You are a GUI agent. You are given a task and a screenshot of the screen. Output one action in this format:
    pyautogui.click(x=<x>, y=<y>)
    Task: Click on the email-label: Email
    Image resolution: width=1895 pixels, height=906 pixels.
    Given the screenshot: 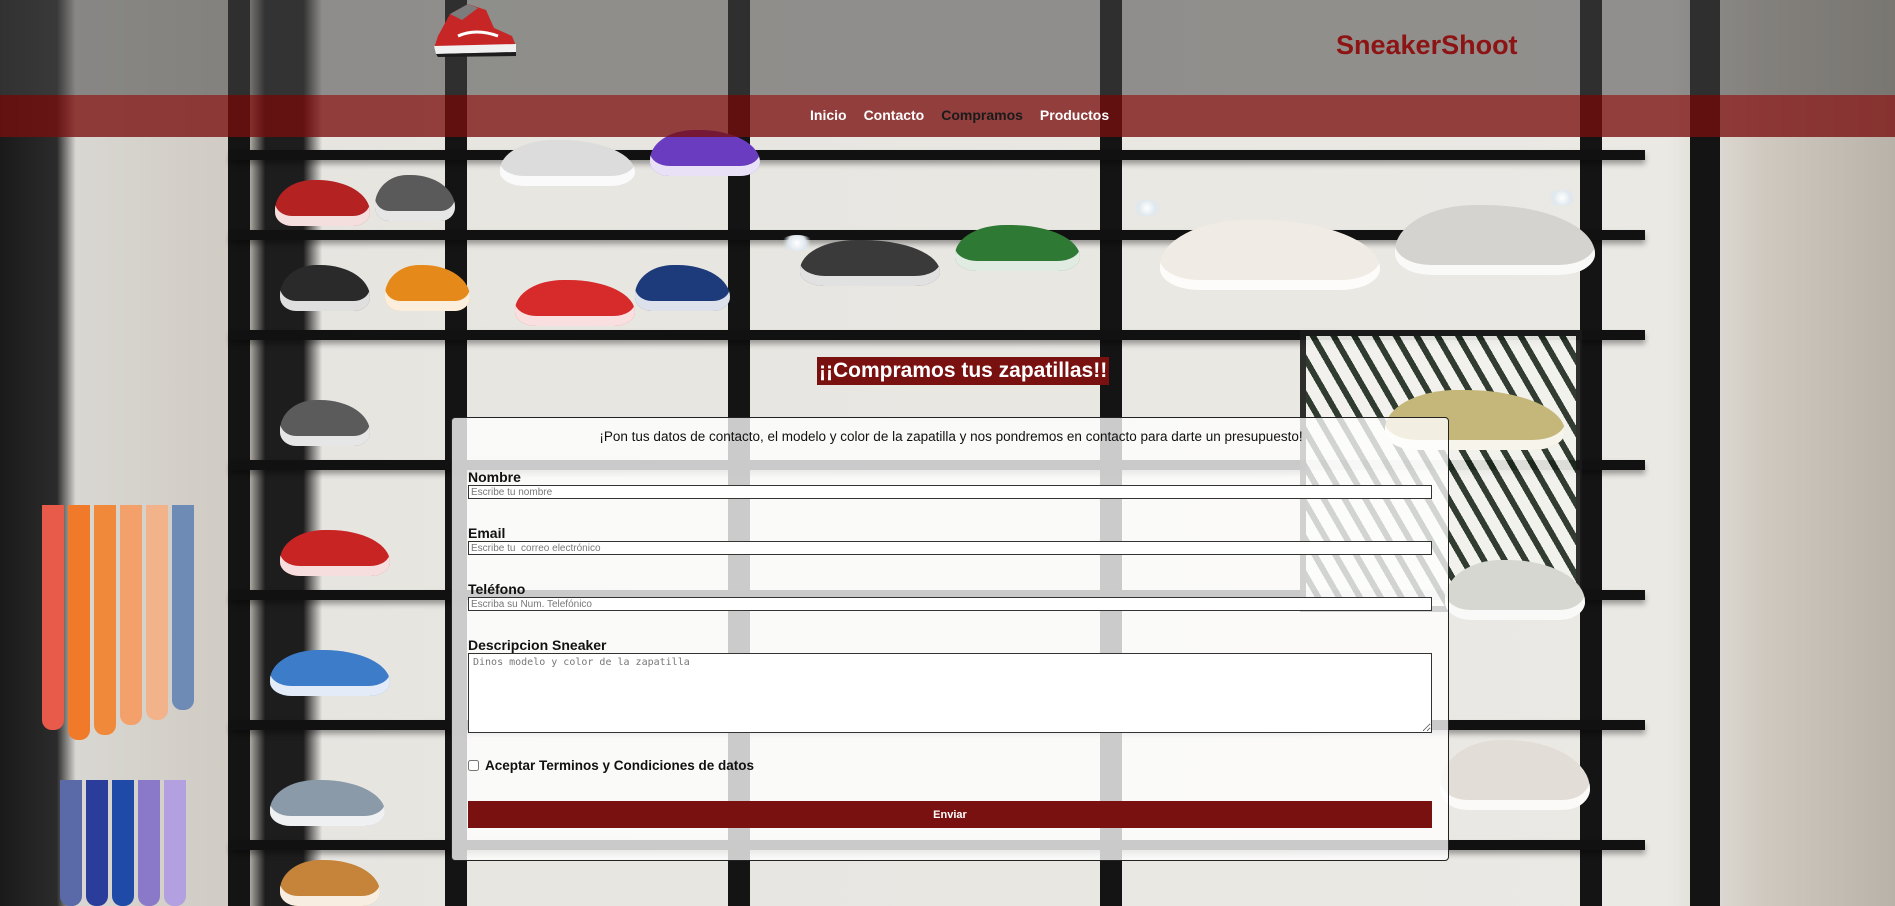 What is the action you would take?
    pyautogui.click(x=487, y=533)
    